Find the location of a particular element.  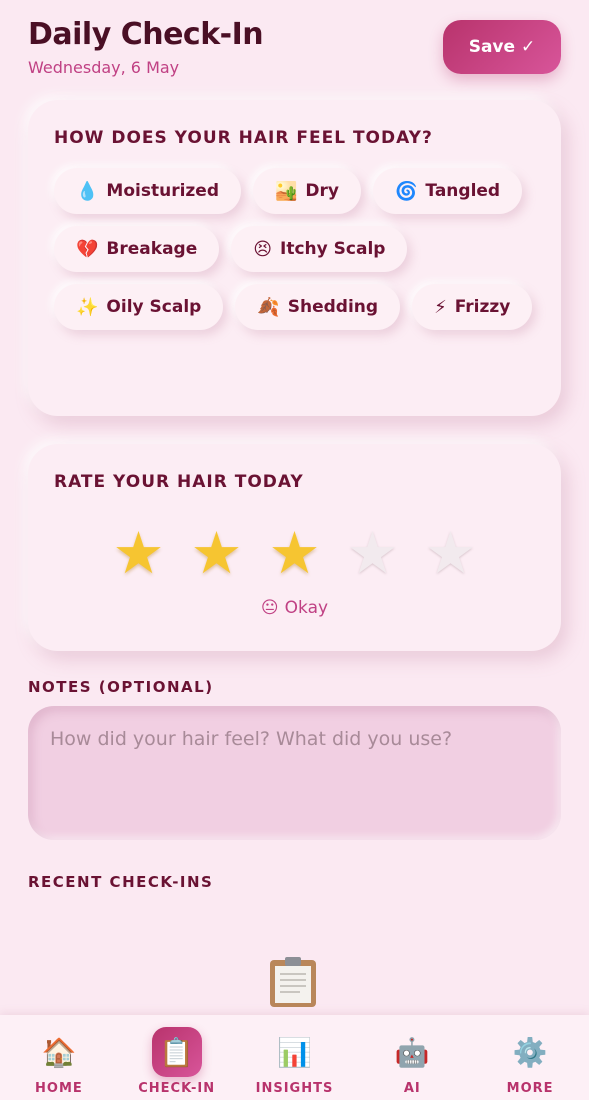

rating-label: 😐 Okay is located at coordinates (294, 608).